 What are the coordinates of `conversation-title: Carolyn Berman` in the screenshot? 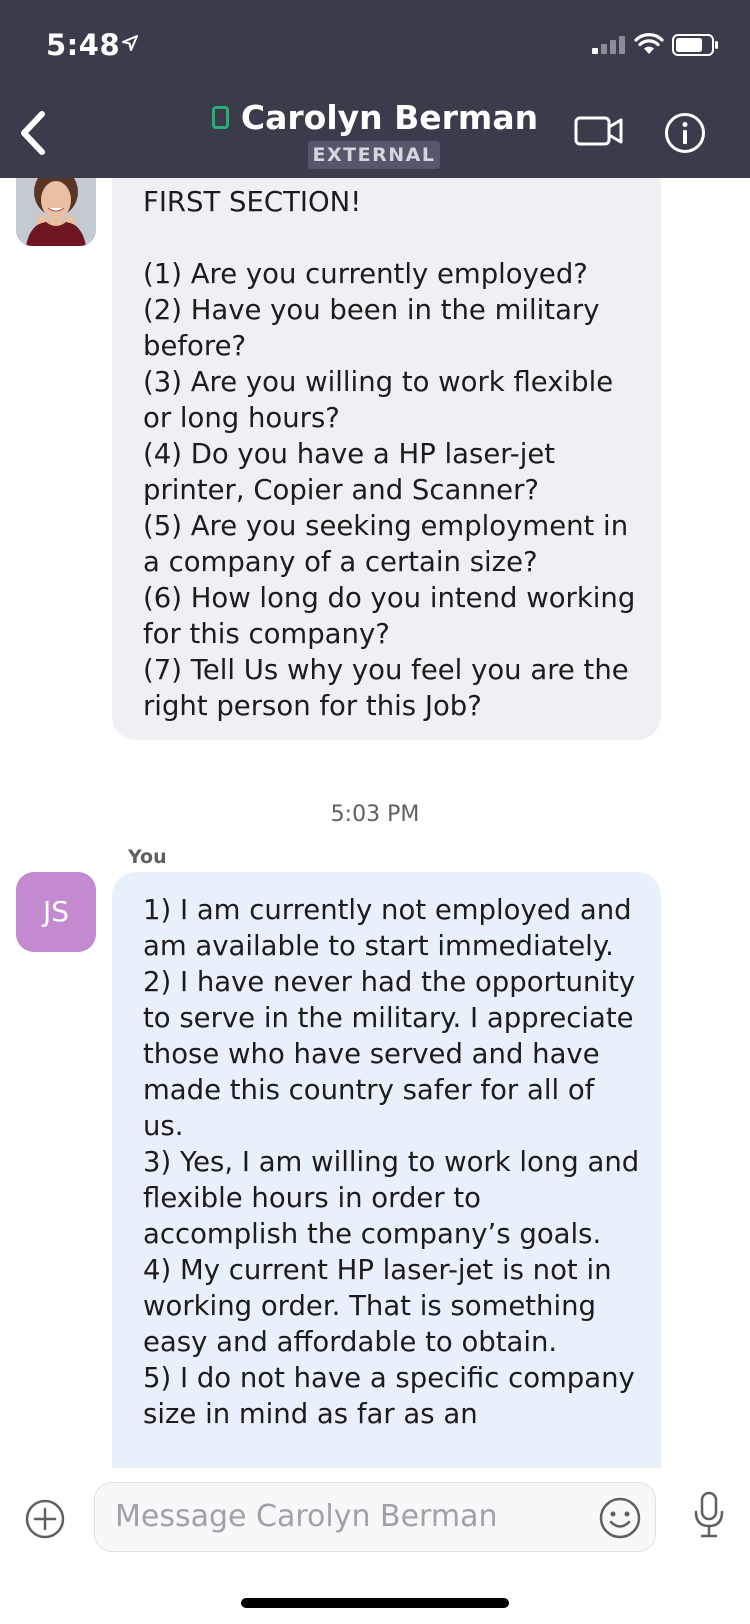 It's located at (375, 117).